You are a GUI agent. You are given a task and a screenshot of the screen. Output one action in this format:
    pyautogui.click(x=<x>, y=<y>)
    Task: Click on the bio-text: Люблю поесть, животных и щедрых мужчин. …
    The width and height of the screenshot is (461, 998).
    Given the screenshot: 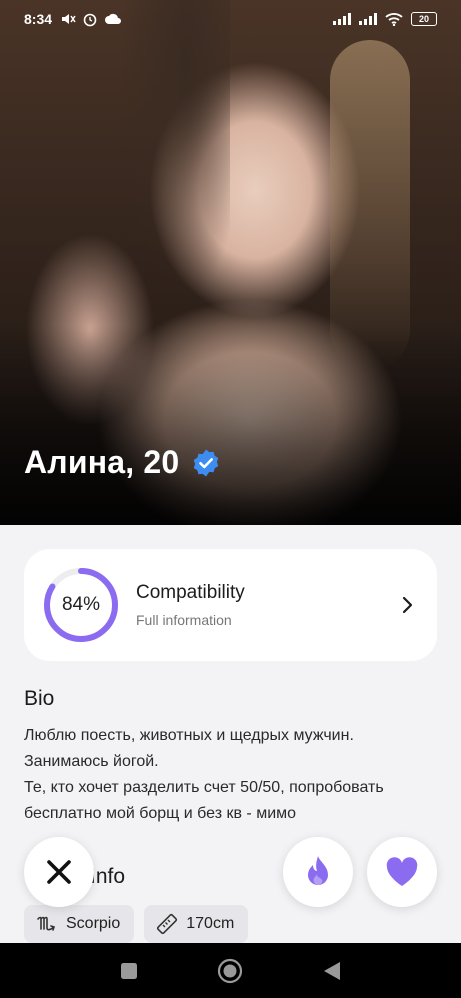 What is the action you would take?
    pyautogui.click(x=204, y=774)
    